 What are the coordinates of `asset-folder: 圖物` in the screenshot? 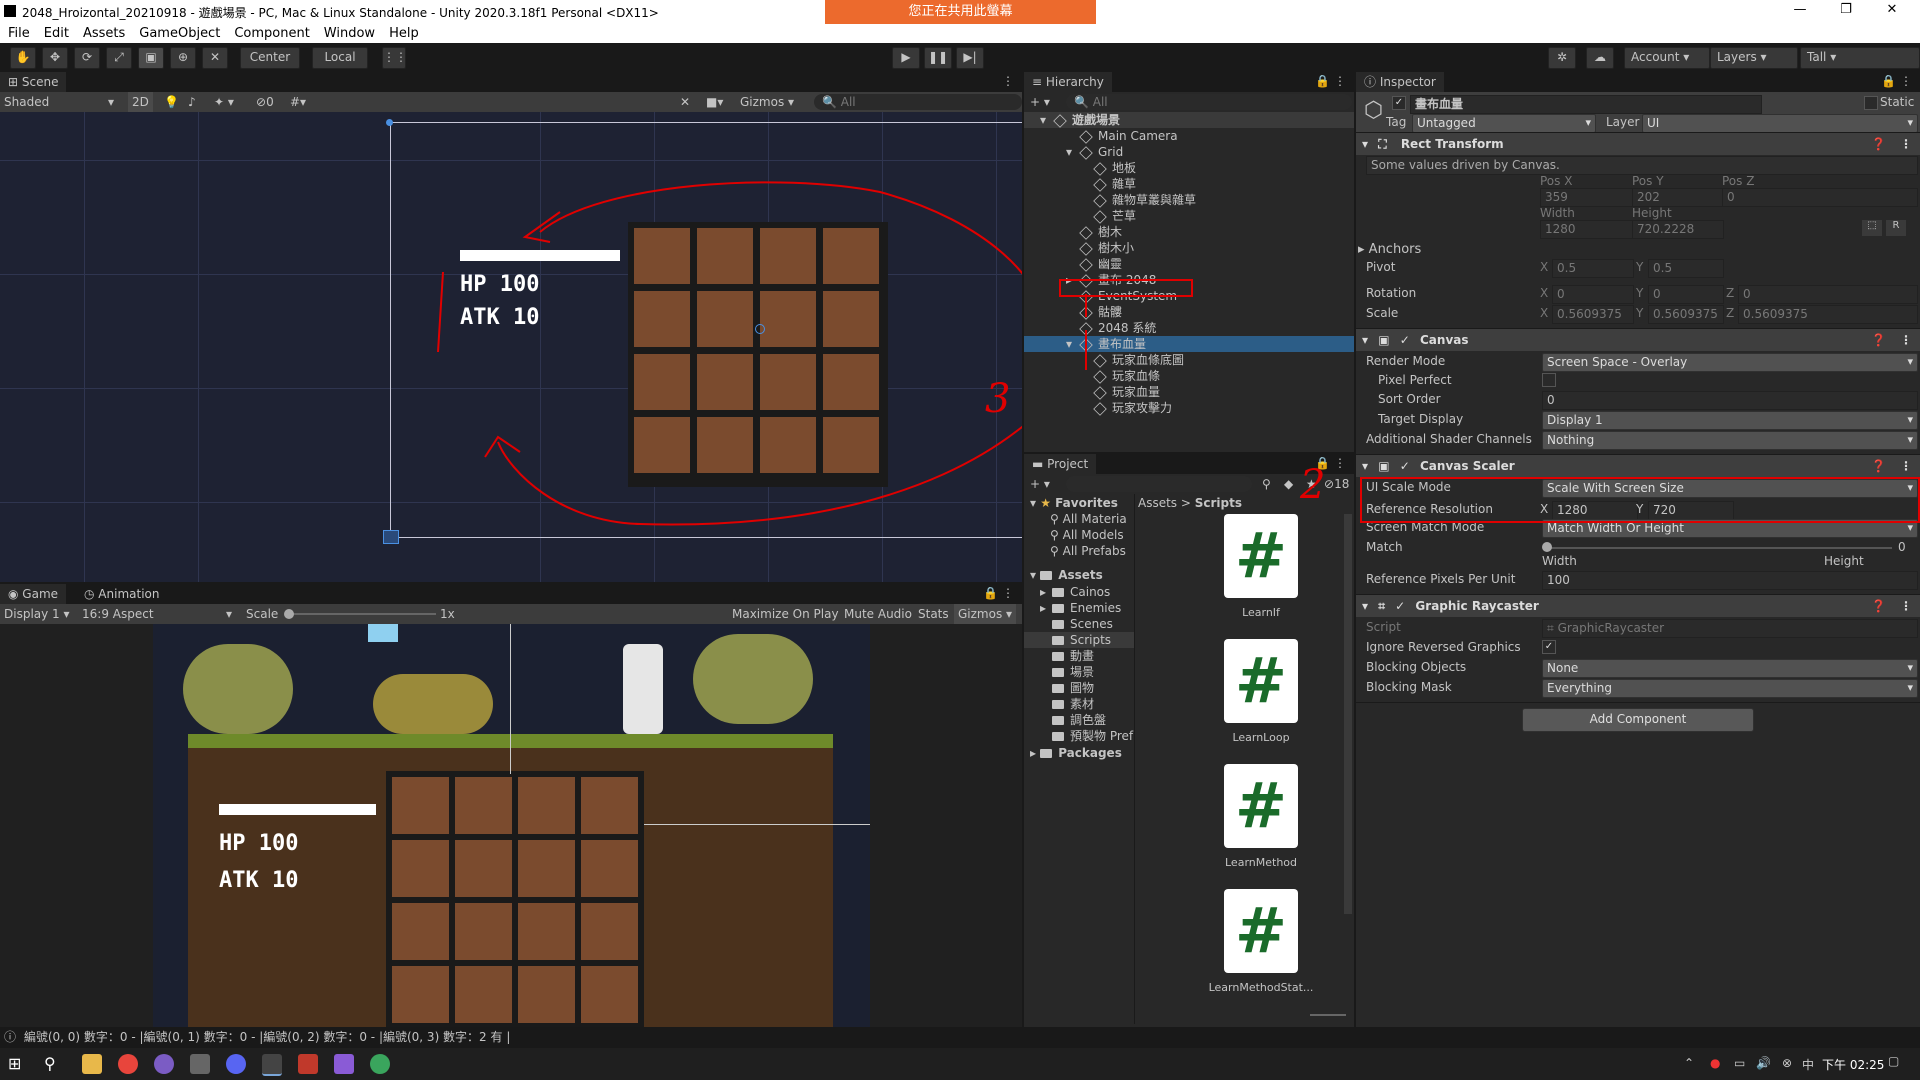 It's located at (1079, 688).